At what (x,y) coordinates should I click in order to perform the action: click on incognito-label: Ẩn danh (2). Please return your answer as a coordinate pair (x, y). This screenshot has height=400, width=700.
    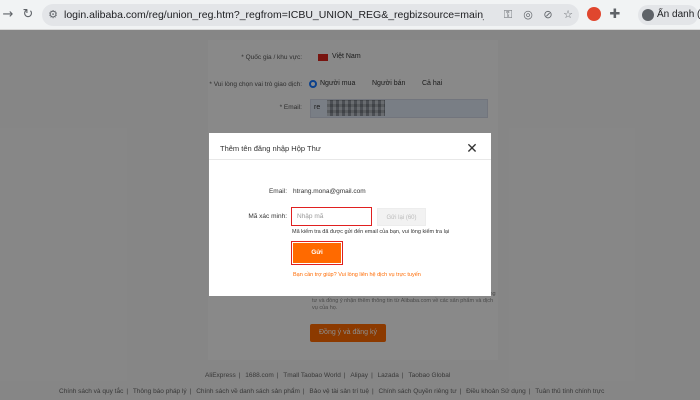
    Looking at the image, I should click on (678, 14).